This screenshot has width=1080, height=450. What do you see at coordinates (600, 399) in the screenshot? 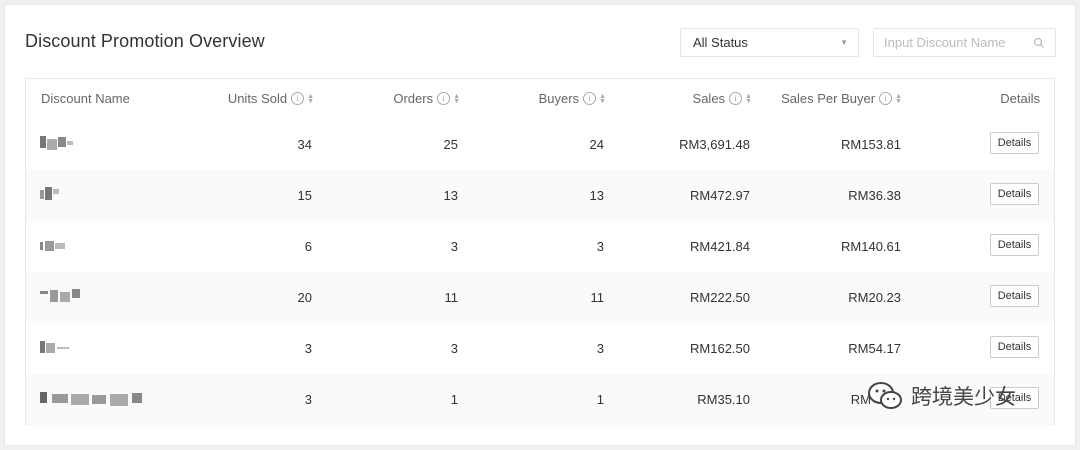
I see `buyers-value: 1` at bounding box center [600, 399].